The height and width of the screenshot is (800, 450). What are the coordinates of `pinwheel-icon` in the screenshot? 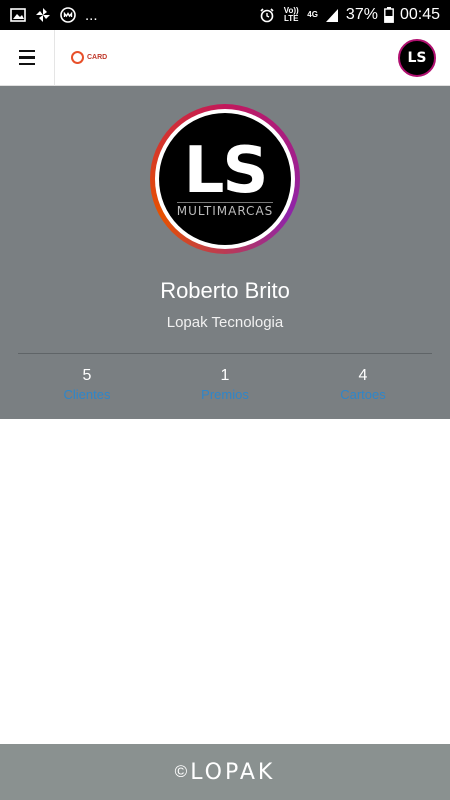 It's located at (43, 15).